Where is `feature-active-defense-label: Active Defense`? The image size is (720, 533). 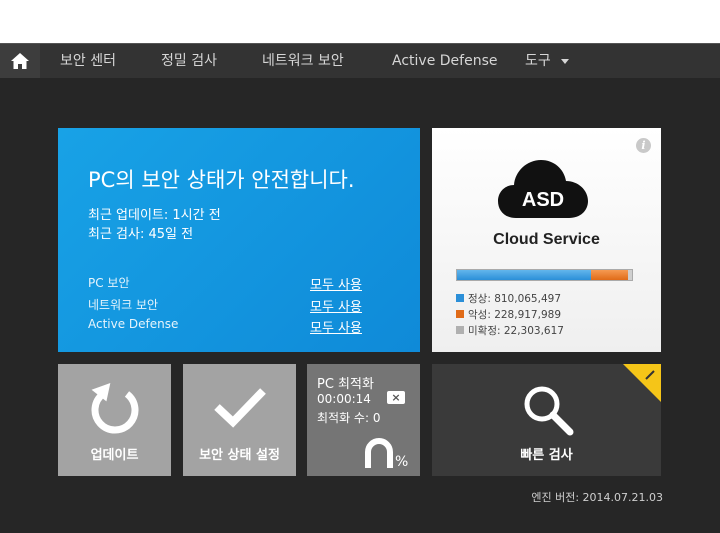
feature-active-defense-label: Active Defense is located at coordinates (133, 324).